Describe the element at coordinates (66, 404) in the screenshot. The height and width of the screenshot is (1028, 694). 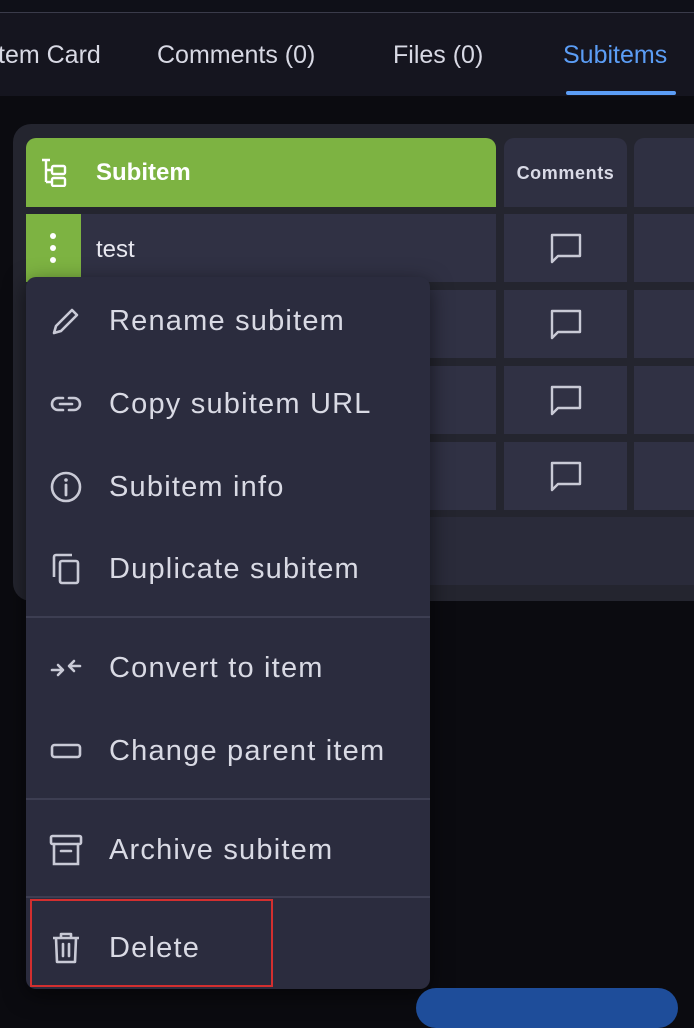
I see `link-icon` at that location.